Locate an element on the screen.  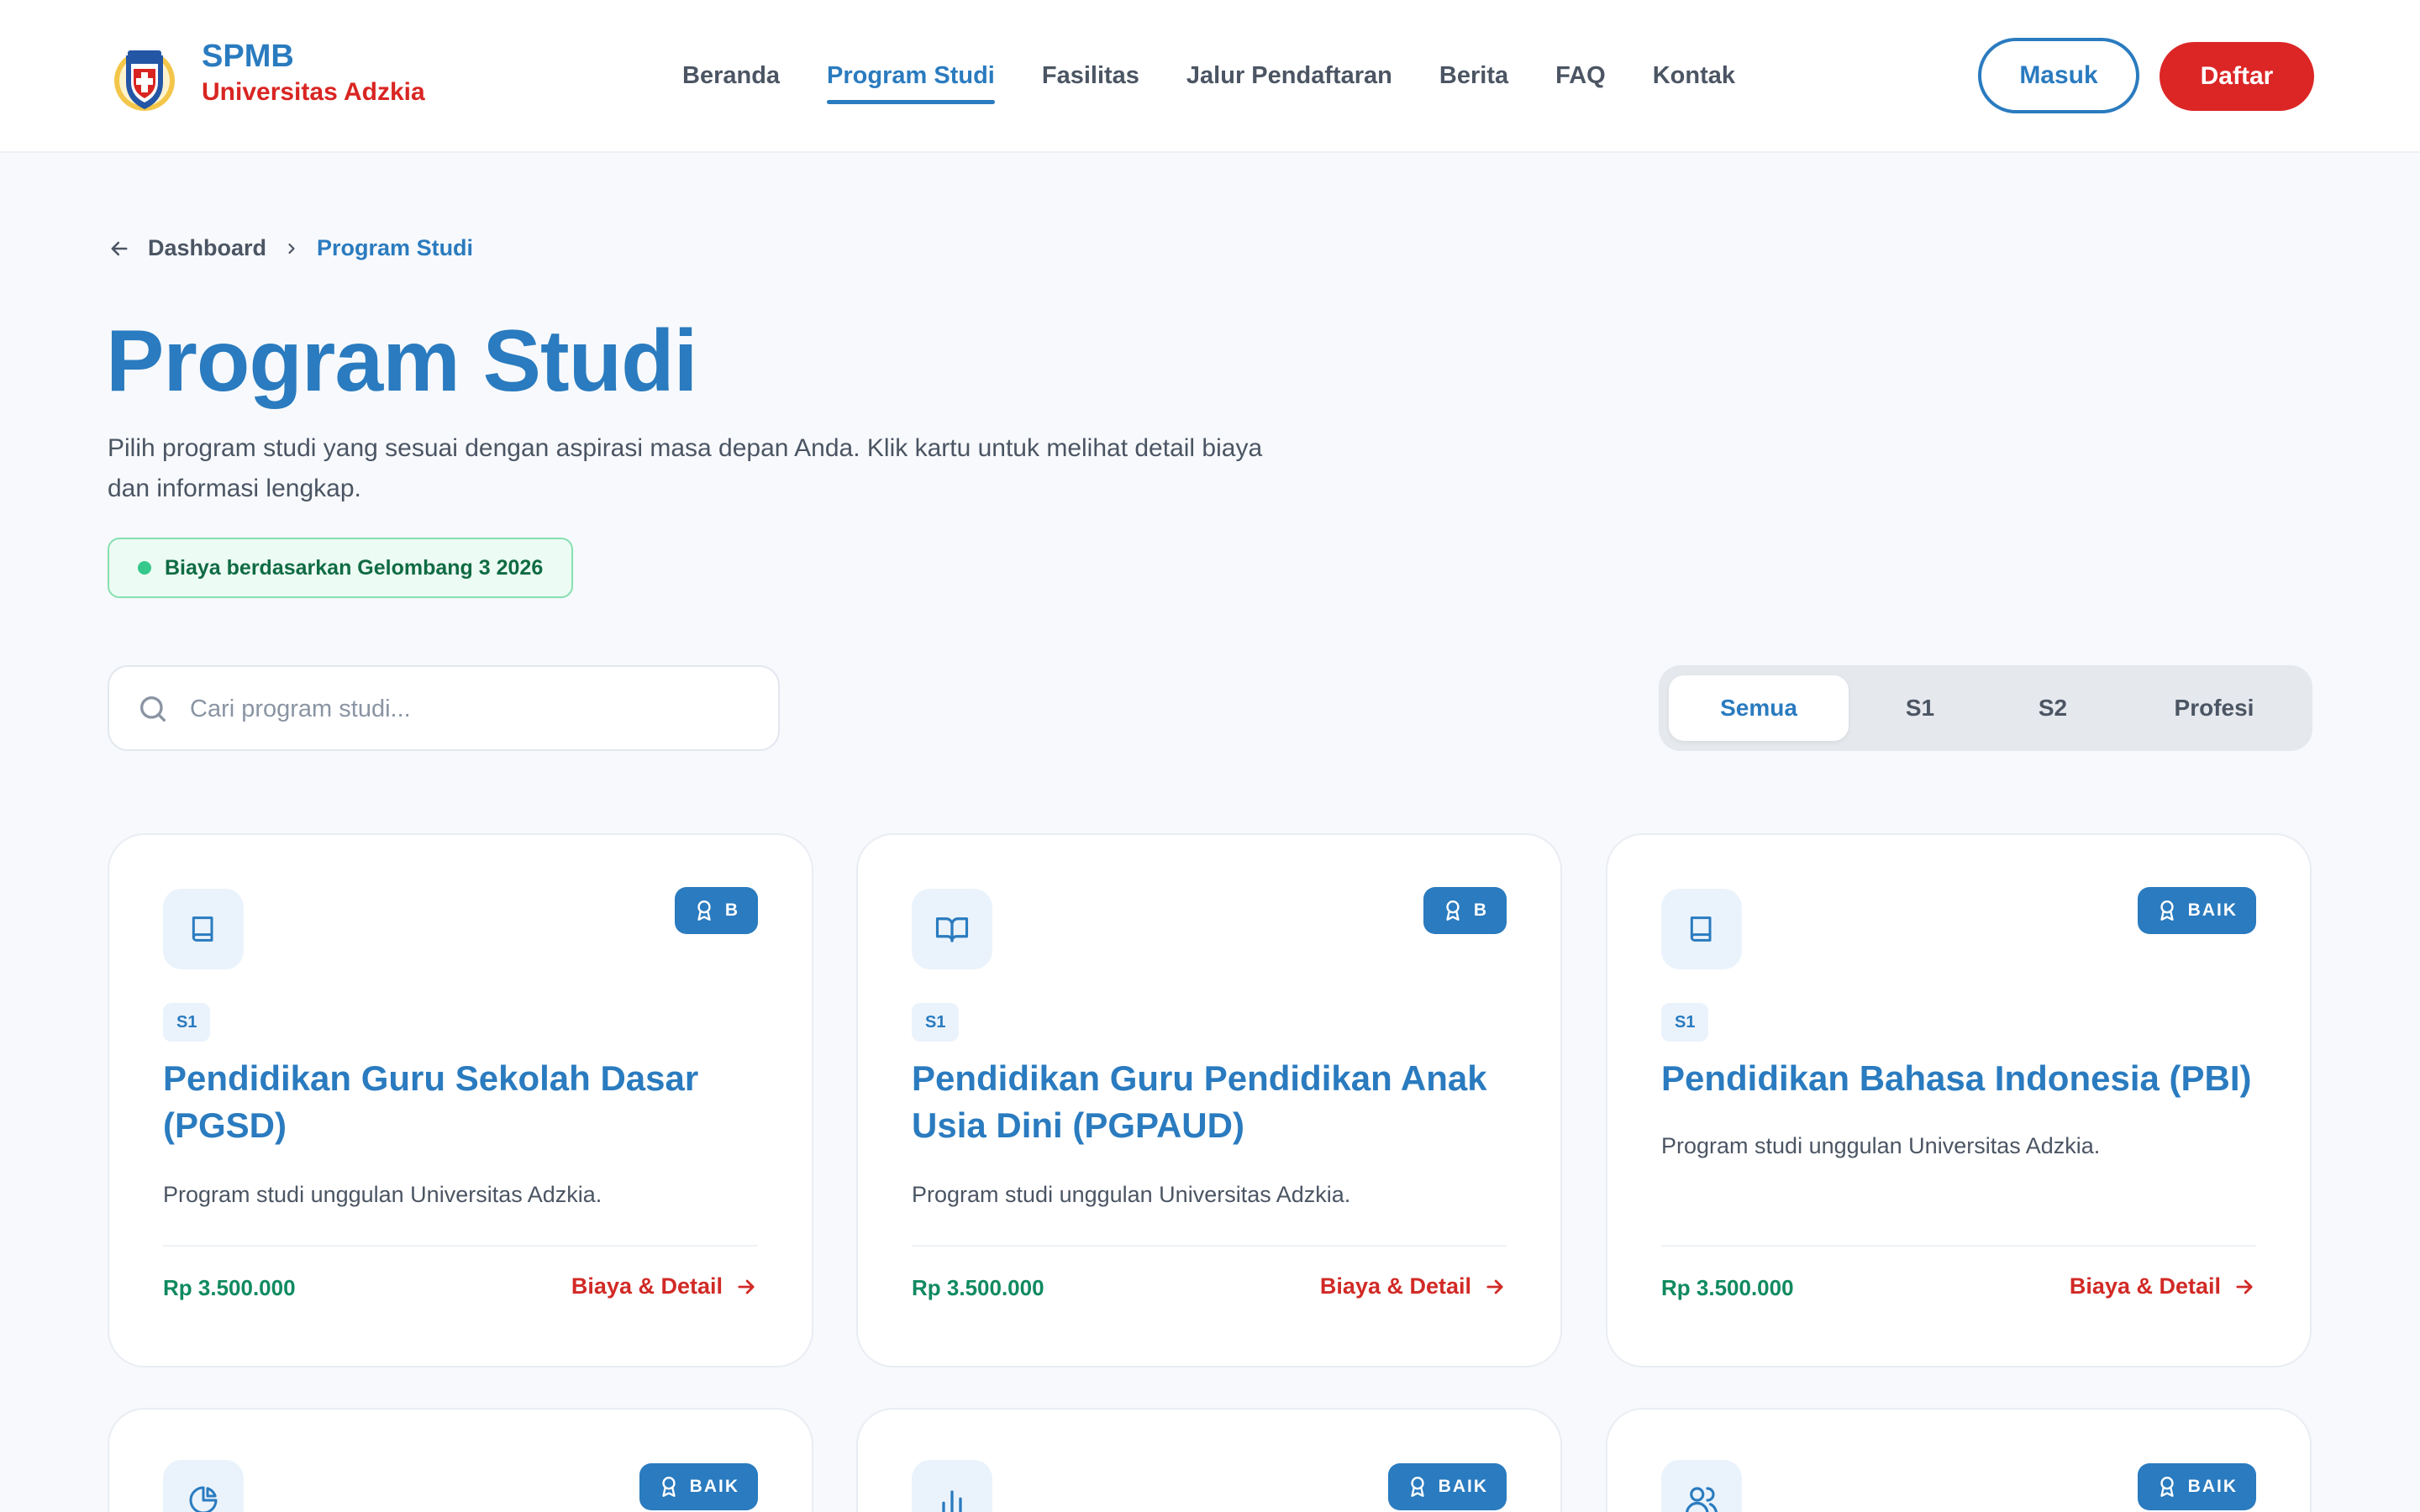
university-logo-icon is located at coordinates (144, 79).